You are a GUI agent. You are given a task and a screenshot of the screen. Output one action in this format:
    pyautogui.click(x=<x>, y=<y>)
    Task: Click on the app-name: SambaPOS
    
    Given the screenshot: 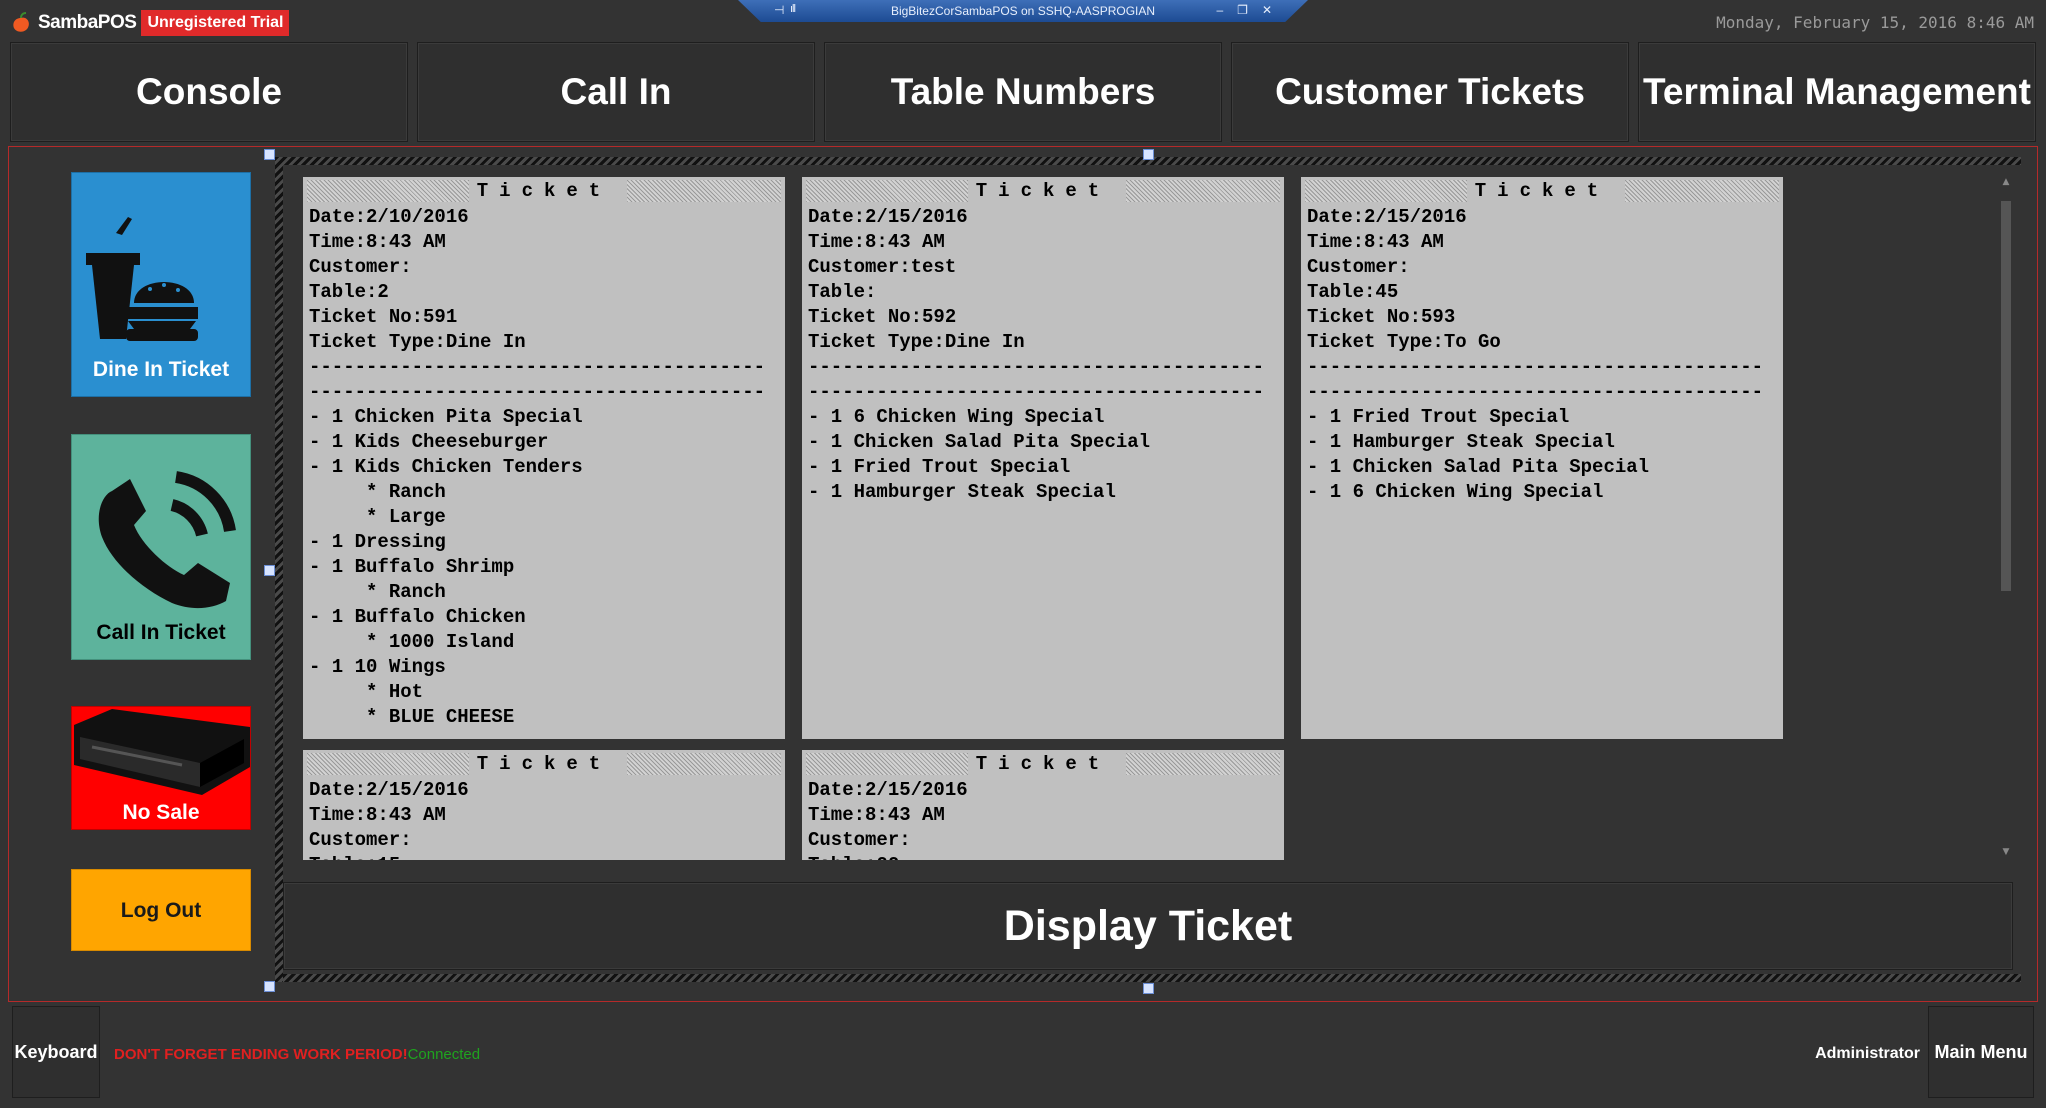 What is the action you would take?
    pyautogui.click(x=87, y=22)
    